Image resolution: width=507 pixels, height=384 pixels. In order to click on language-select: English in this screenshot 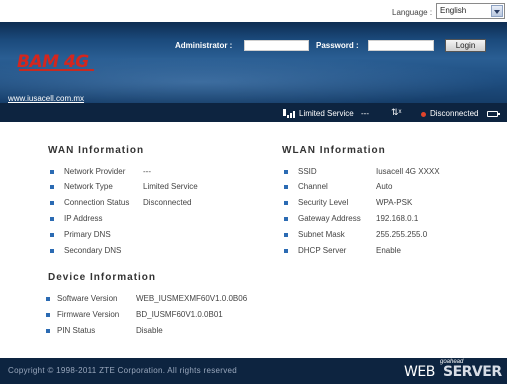, I will do `click(470, 11)`.